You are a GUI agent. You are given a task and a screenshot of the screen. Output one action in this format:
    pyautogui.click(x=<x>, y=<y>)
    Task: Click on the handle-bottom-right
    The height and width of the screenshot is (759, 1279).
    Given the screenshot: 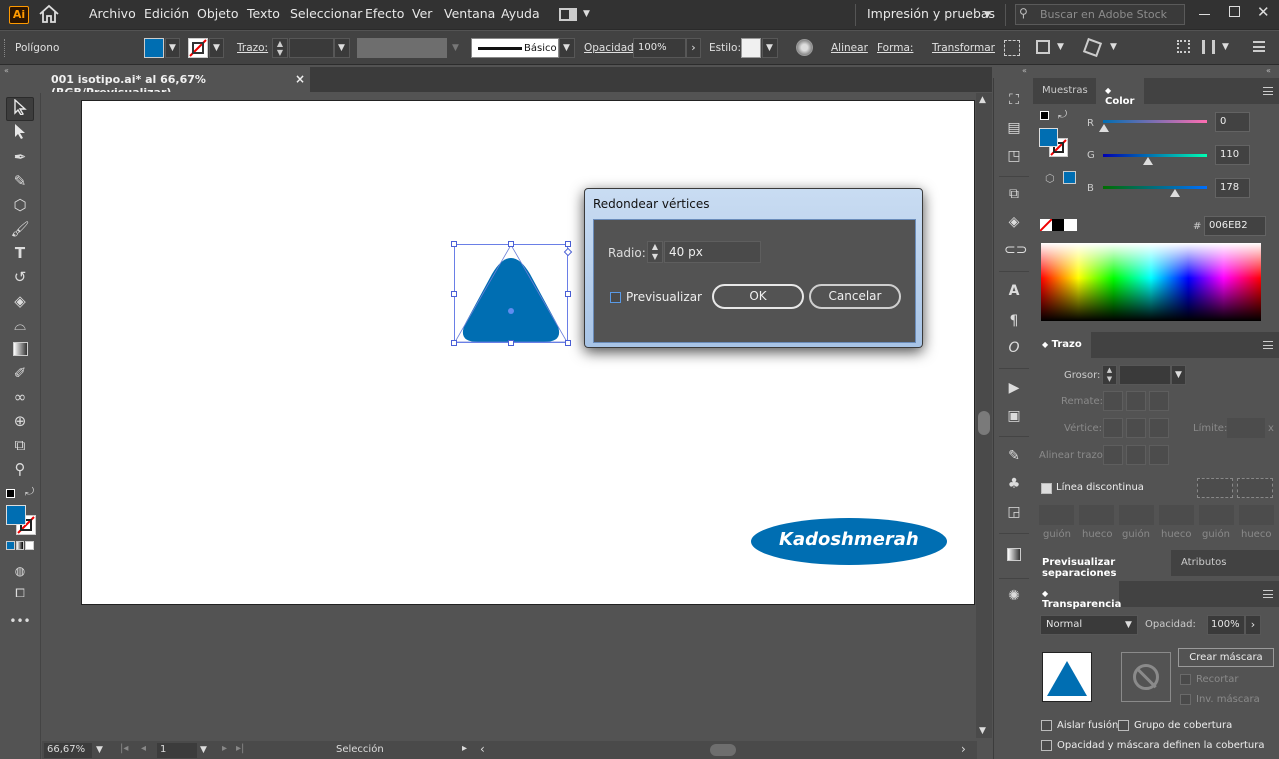 What is the action you would take?
    pyautogui.click(x=568, y=343)
    